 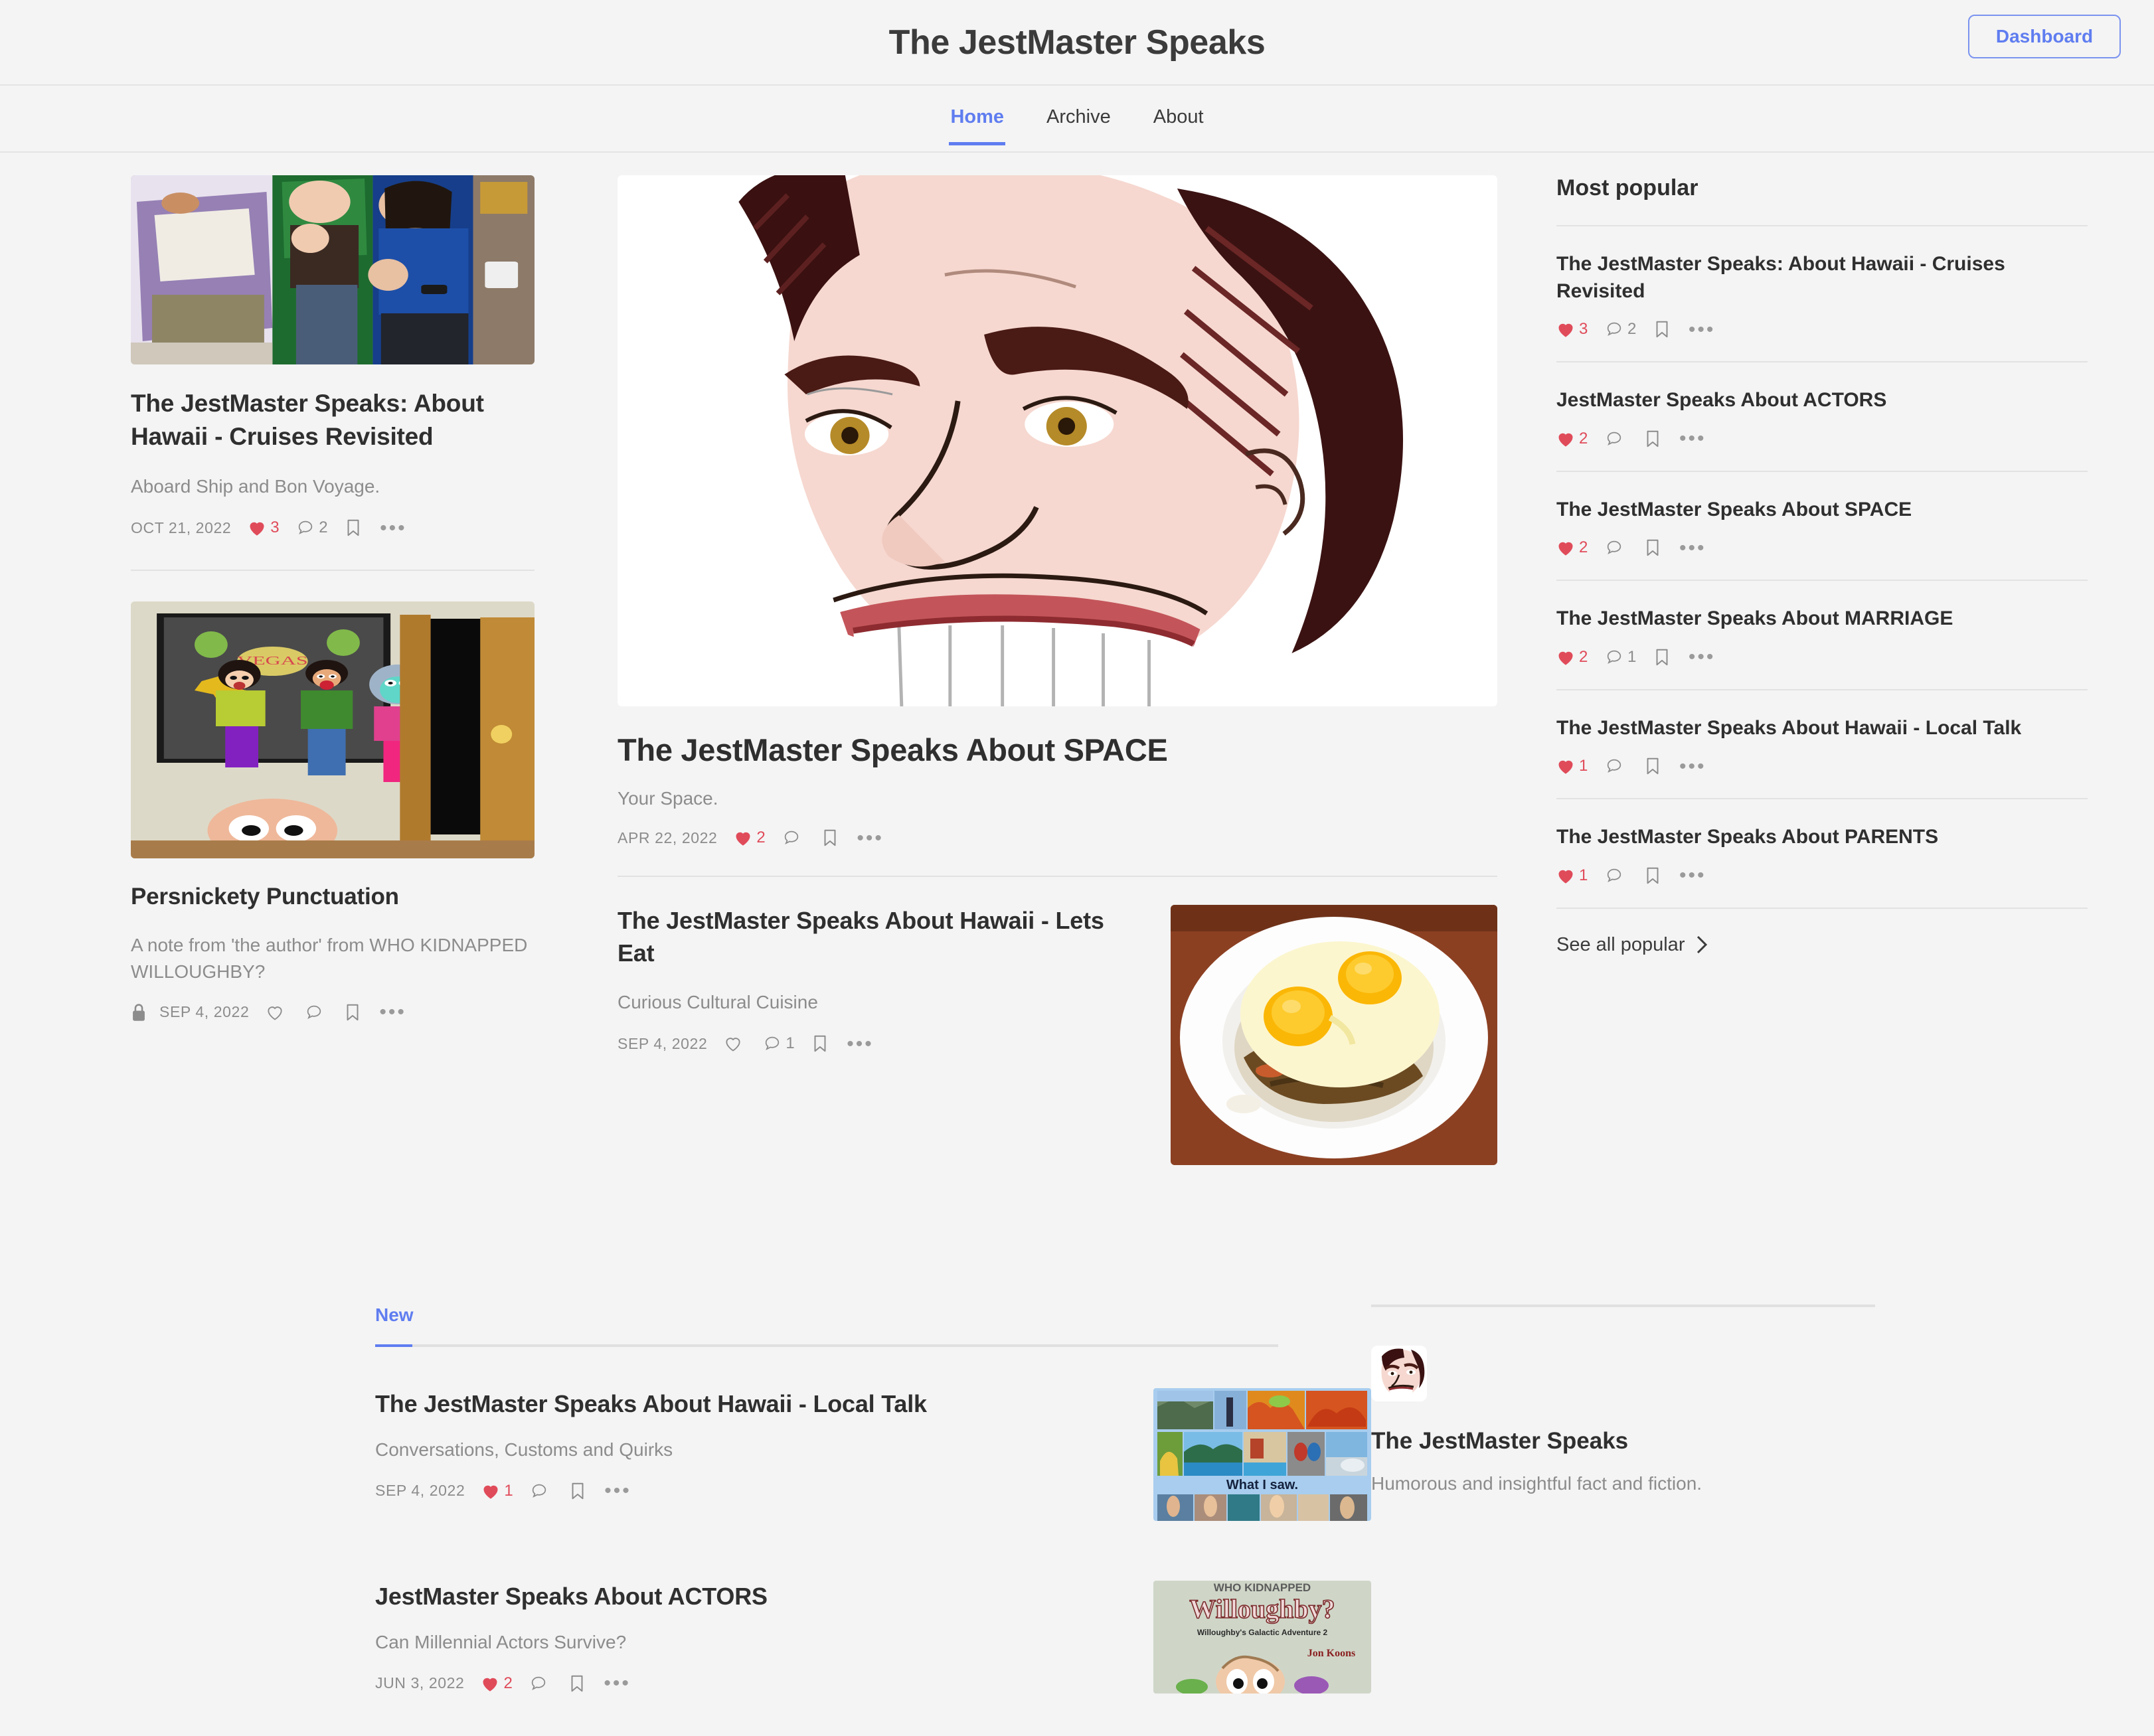 I want to click on post-subtitle: Curious Cultural Cuisine, so click(x=718, y=1002).